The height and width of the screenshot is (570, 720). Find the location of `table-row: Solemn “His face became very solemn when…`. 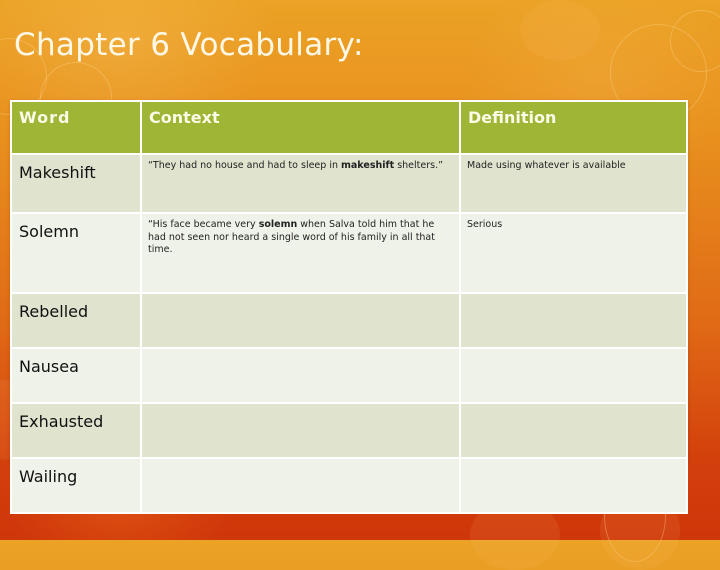

table-row: Solemn “His face became very solemn when… is located at coordinates (349, 253).